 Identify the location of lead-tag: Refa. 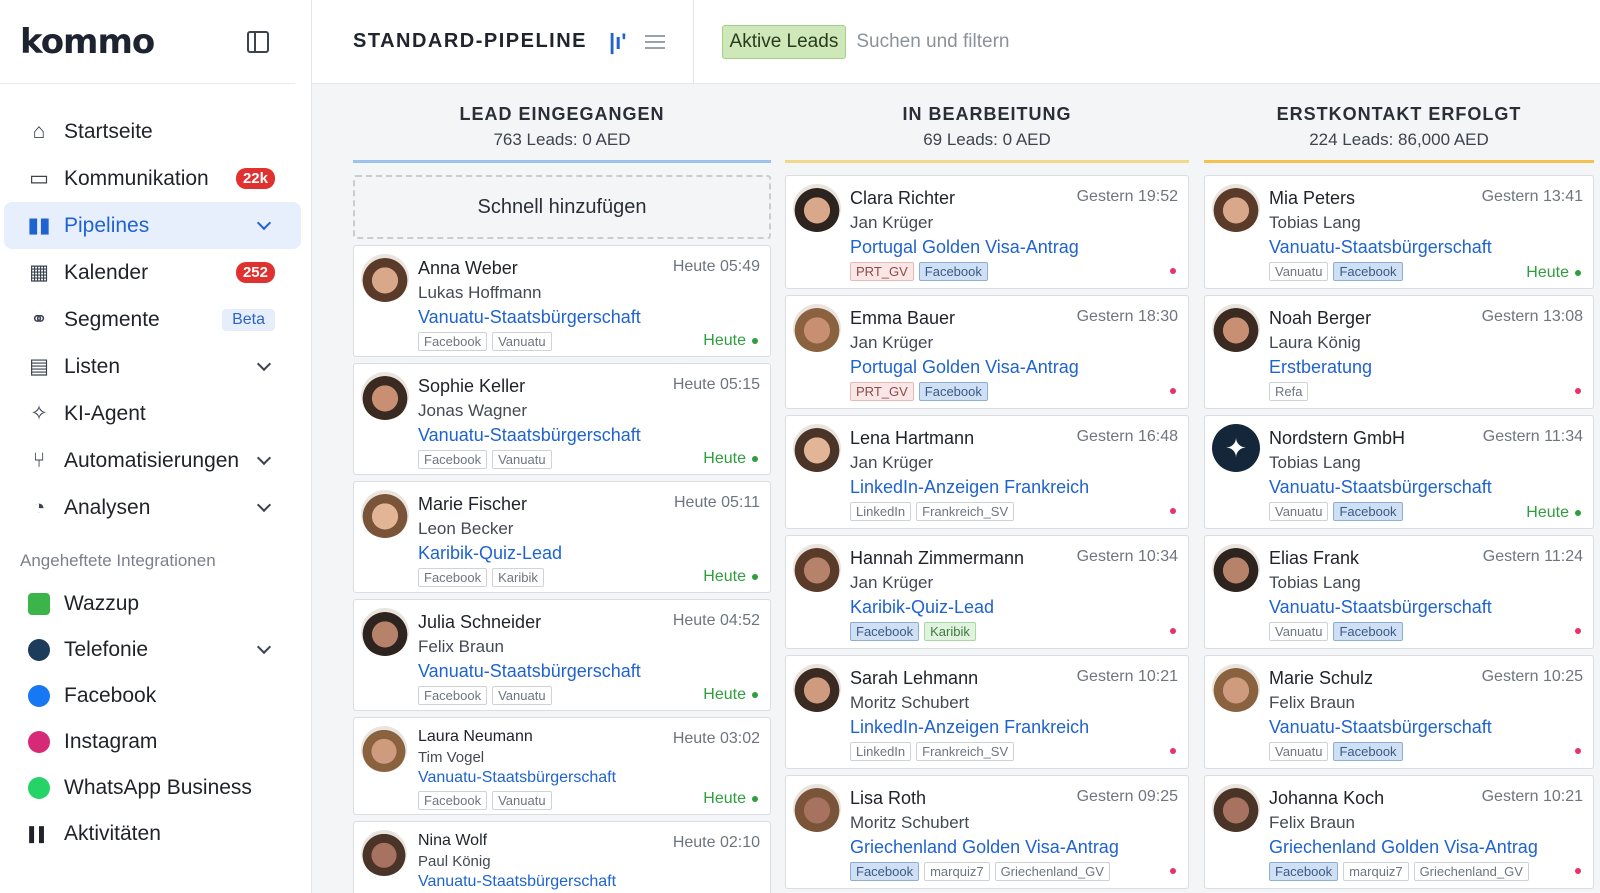
(1289, 391).